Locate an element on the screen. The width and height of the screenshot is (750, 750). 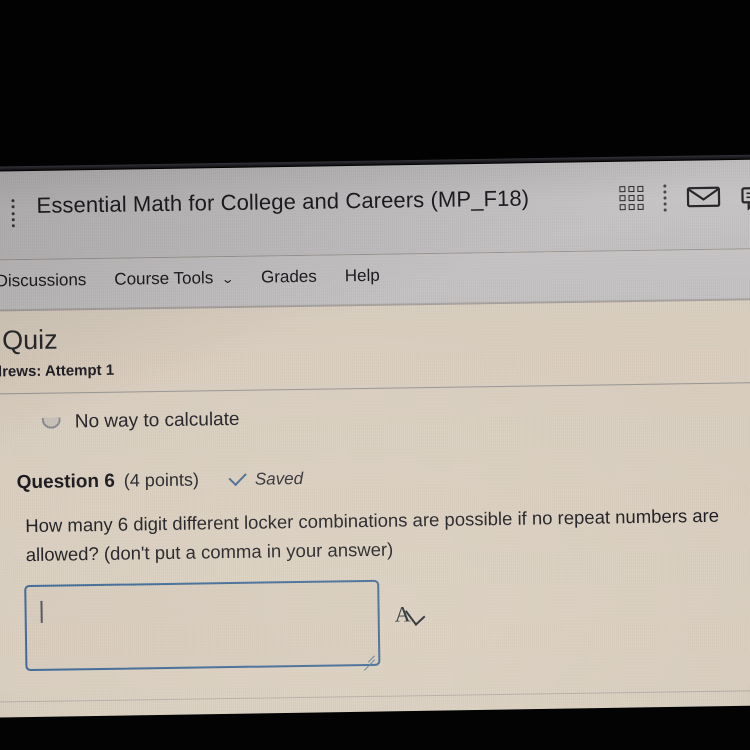
nav-item-label: Course Tools is located at coordinates (164, 278).